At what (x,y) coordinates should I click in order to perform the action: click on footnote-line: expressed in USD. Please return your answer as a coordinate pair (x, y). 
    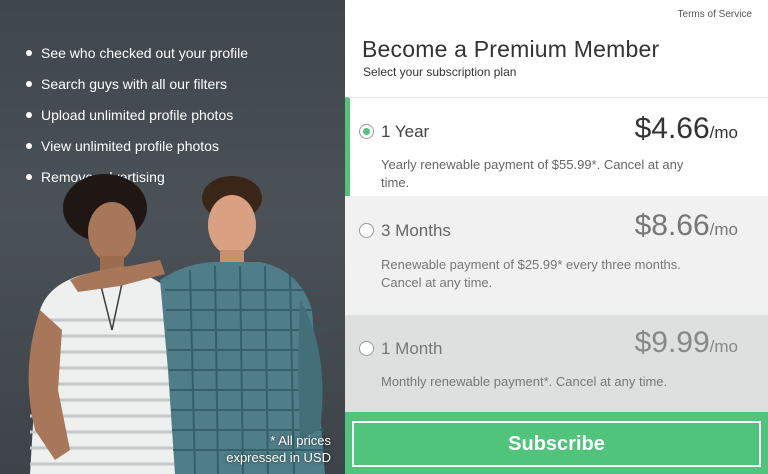
    Looking at the image, I should click on (278, 457).